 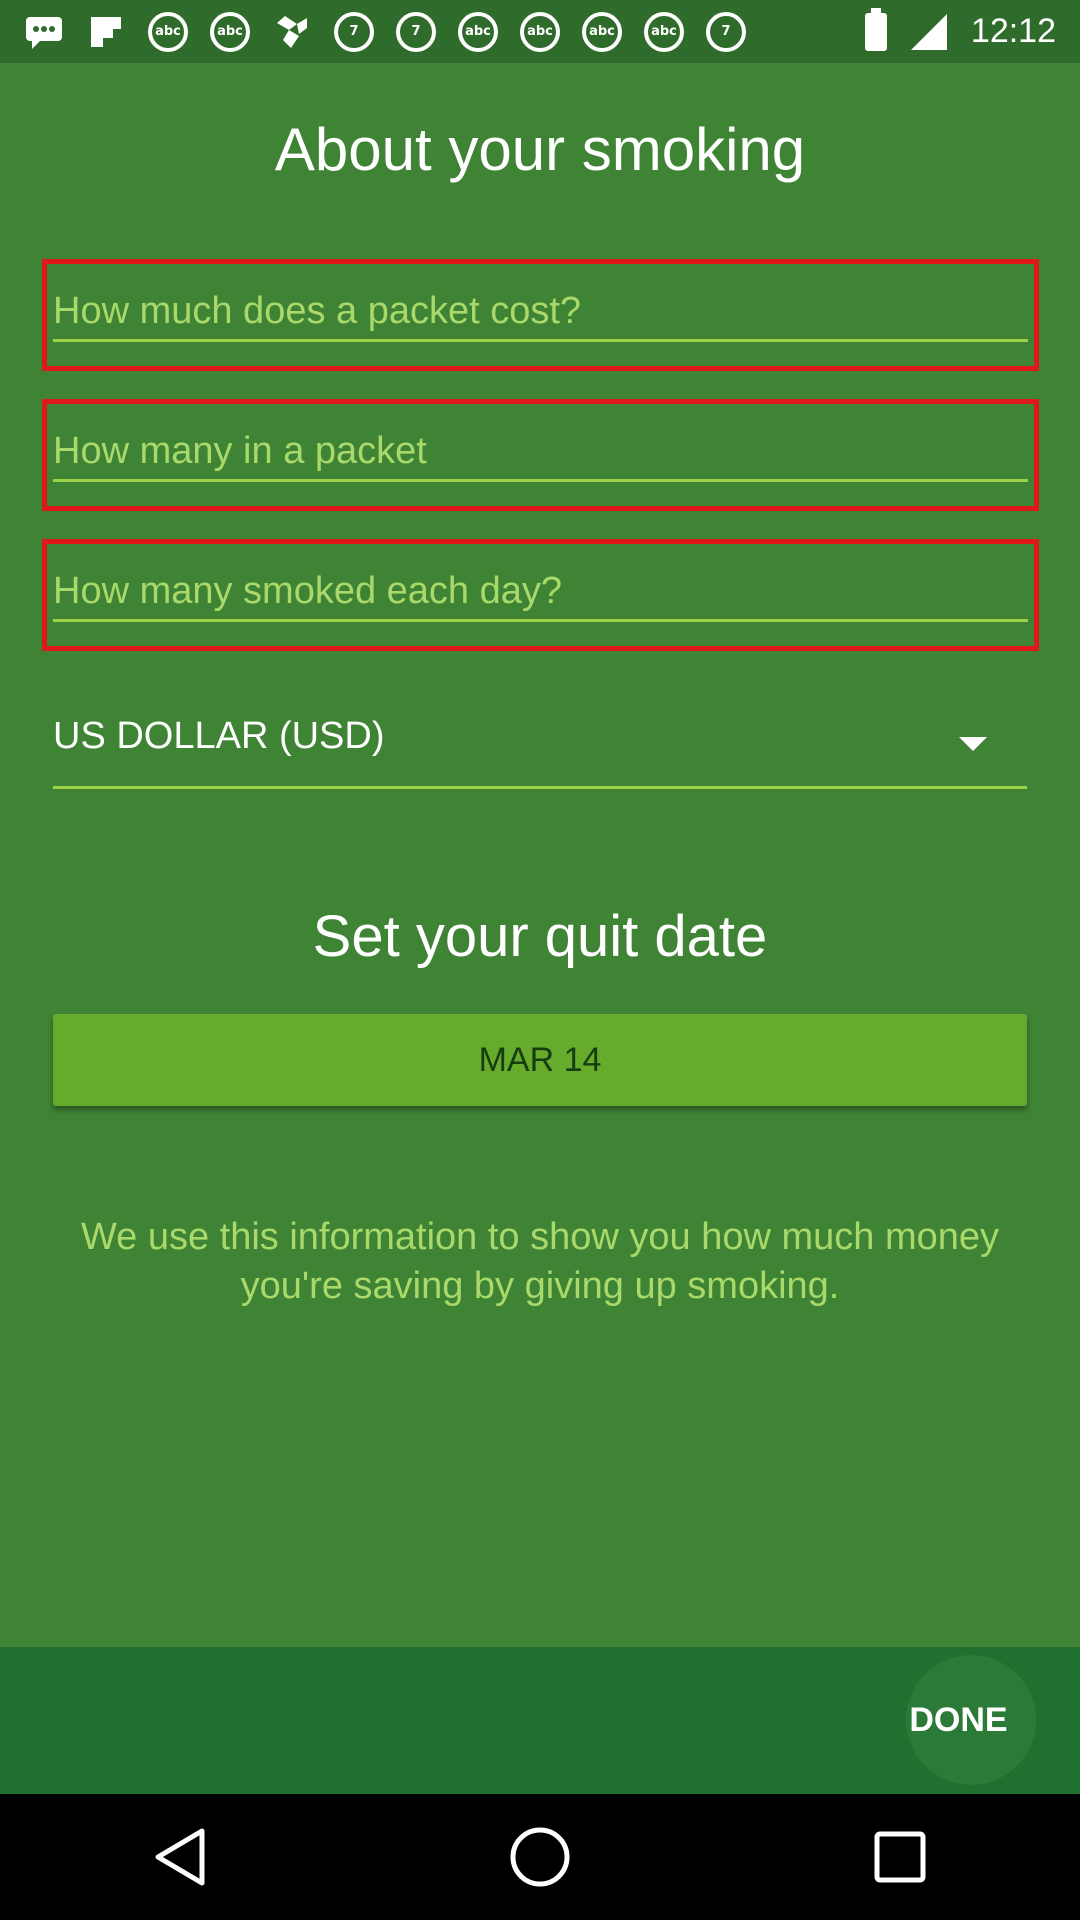 I want to click on system-status: 12:12, so click(x=960, y=29).